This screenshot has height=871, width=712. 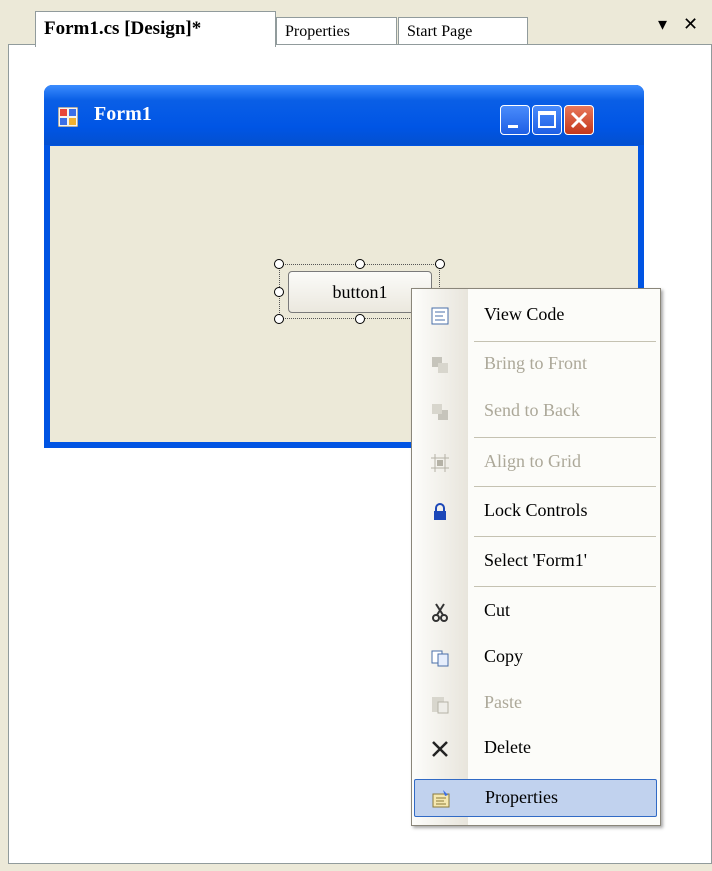 What do you see at coordinates (440, 365) in the screenshot?
I see `bring-to-front-icon` at bounding box center [440, 365].